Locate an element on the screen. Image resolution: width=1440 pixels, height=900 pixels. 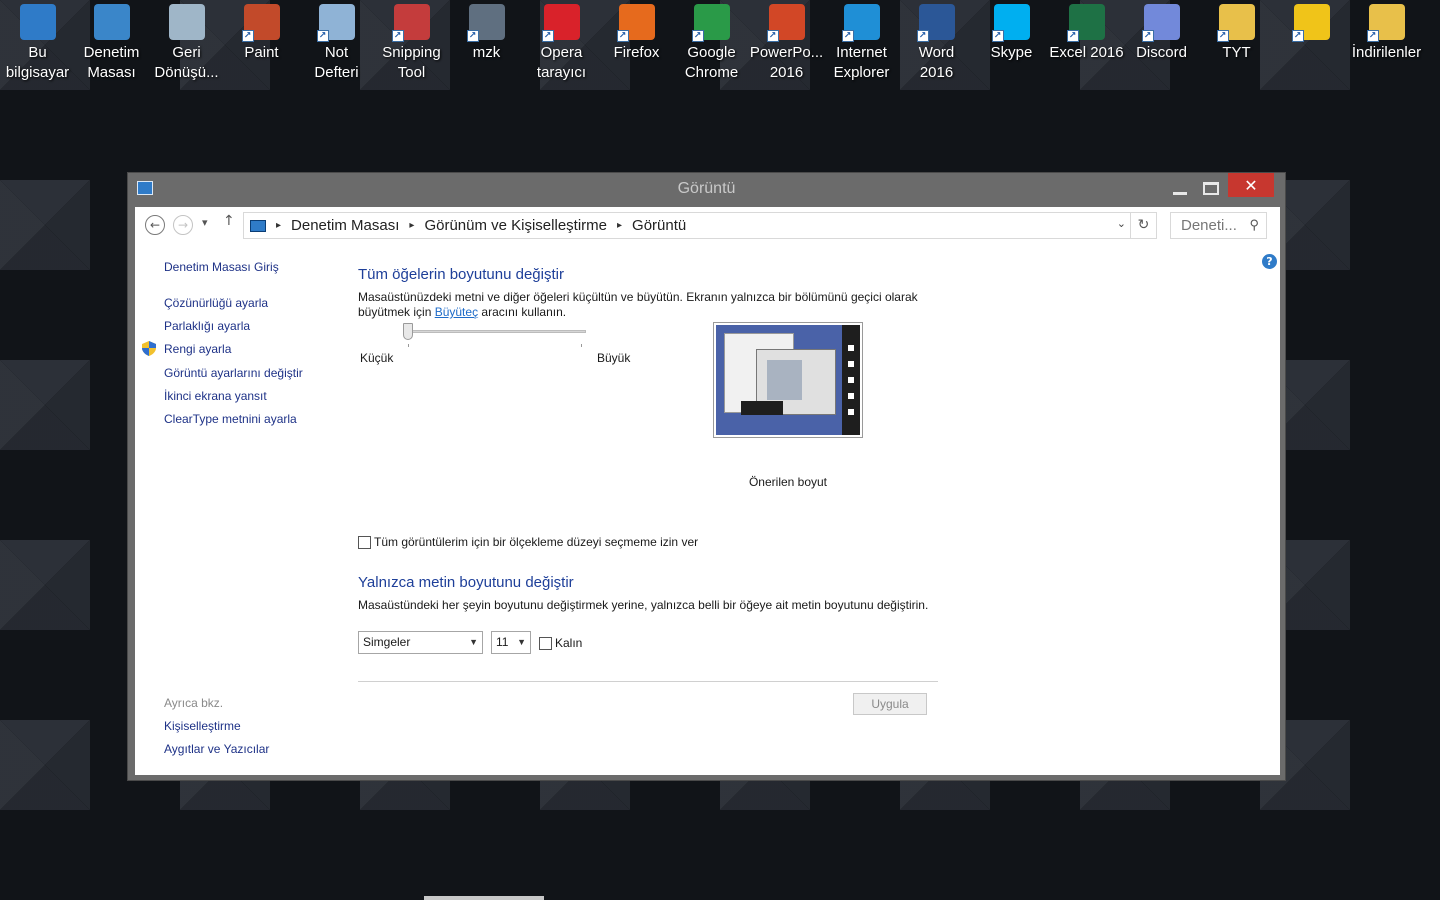
word-icon: ↗ is located at coordinates (935, 23).